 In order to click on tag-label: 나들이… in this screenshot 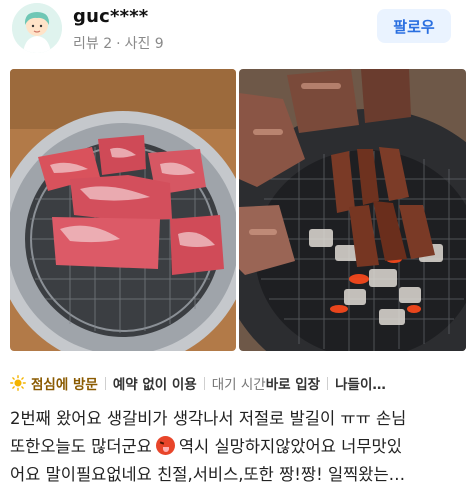, I will do `click(360, 385)`.